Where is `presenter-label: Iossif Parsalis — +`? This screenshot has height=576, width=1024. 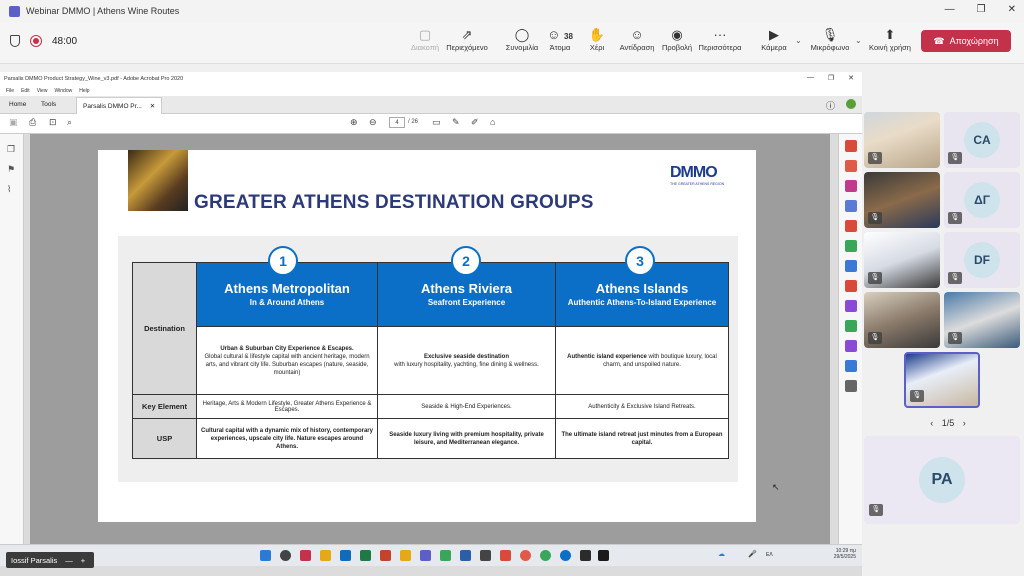 presenter-label: Iossif Parsalis — + is located at coordinates (50, 560).